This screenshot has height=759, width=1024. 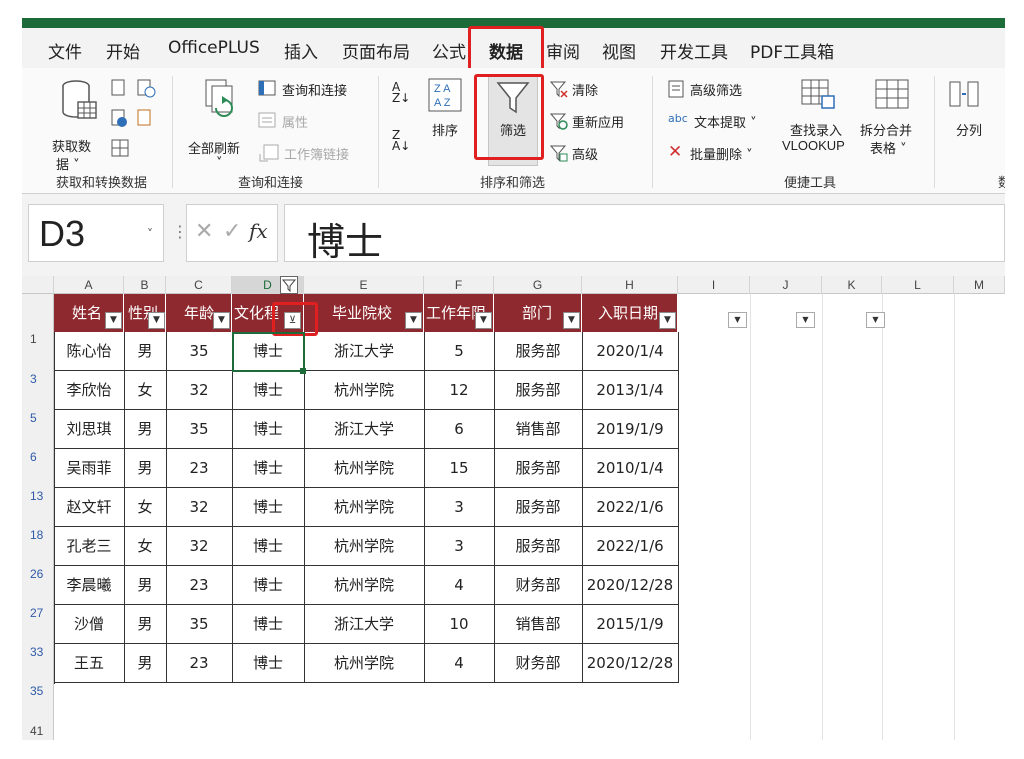 What do you see at coordinates (96, 233) in the screenshot?
I see `name-box: D3 ˅` at bounding box center [96, 233].